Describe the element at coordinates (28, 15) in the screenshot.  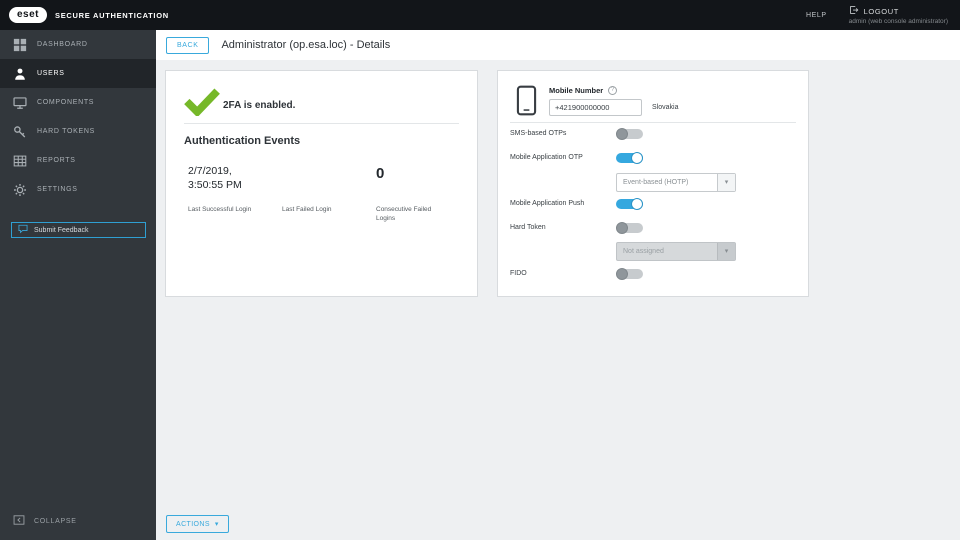
I see `eset-logo: eset` at that location.